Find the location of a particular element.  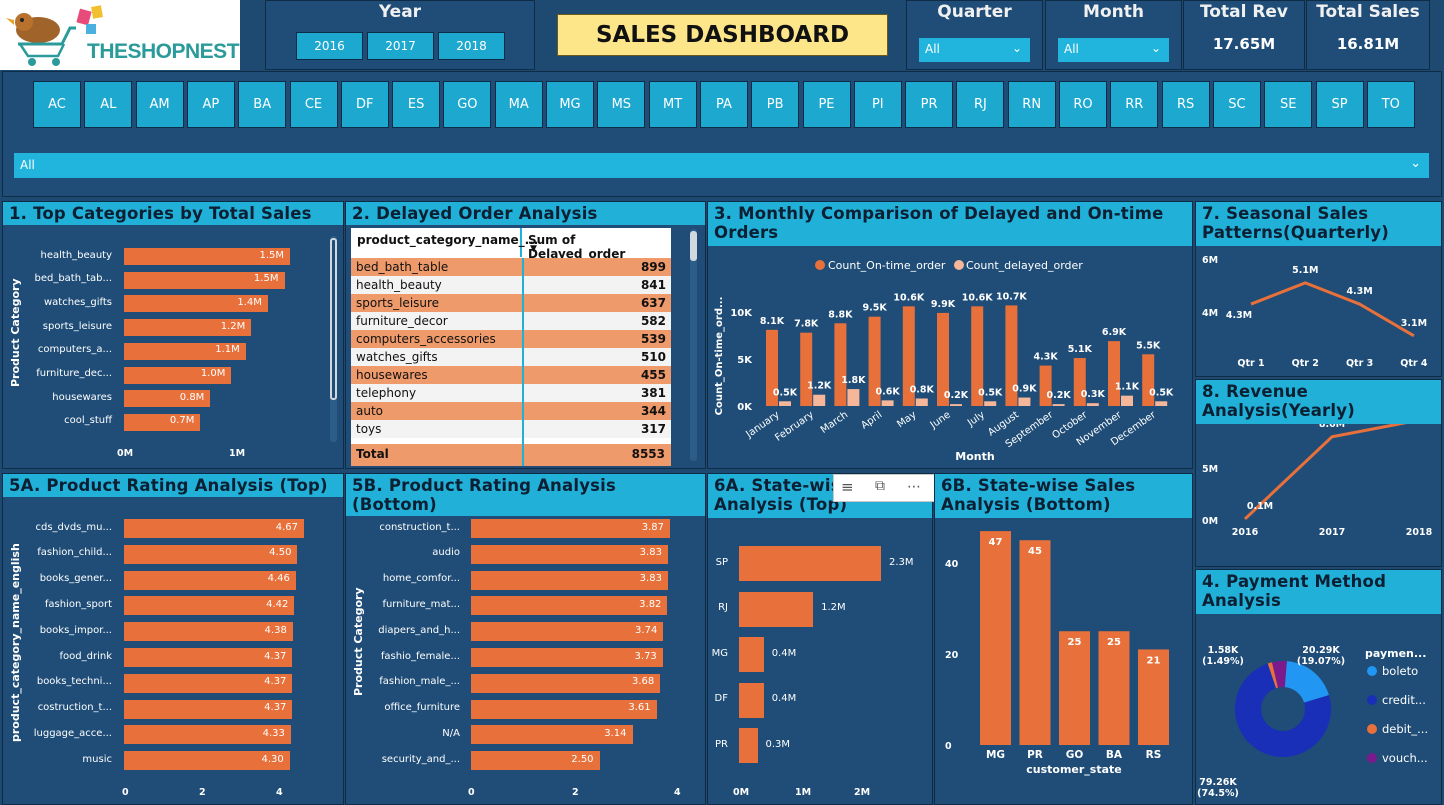

state-button-ro: RO is located at coordinates (1083, 104).